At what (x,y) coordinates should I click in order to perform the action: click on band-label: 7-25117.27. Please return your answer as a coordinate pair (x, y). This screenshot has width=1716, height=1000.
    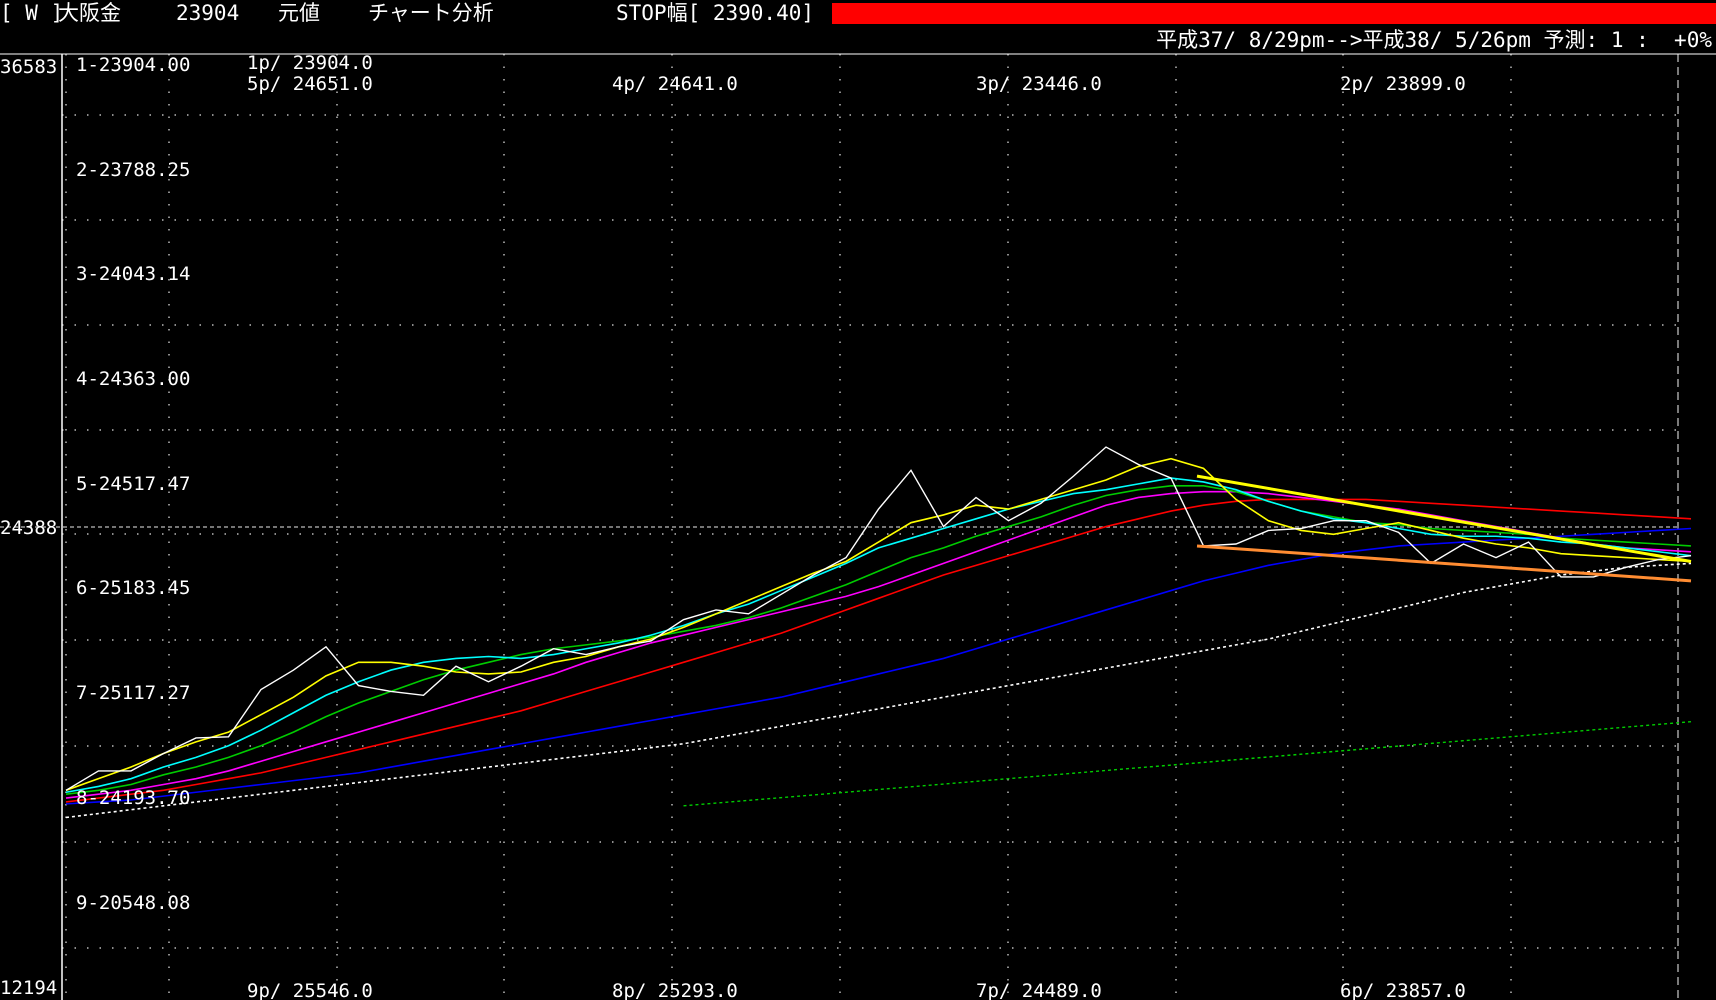
    Looking at the image, I should click on (133, 693).